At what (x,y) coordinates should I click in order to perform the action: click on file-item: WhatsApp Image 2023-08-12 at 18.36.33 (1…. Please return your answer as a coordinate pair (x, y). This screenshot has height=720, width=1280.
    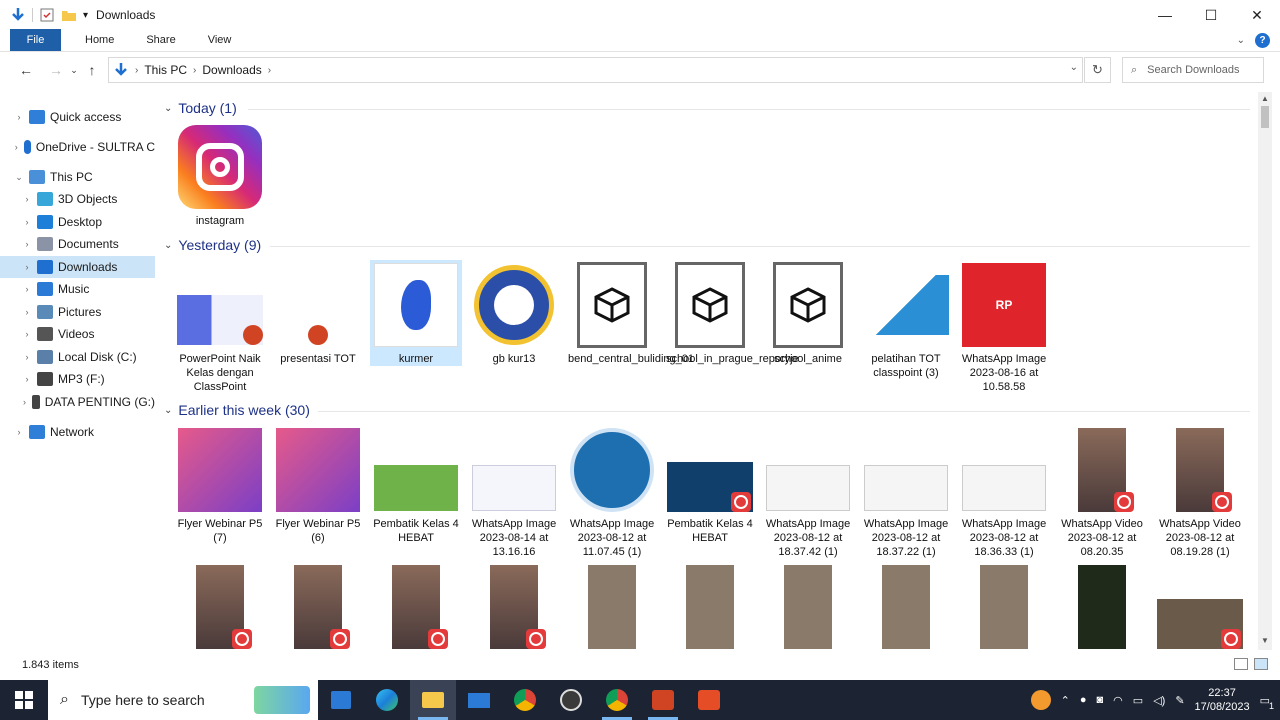
    Looking at the image, I should click on (1004, 492).